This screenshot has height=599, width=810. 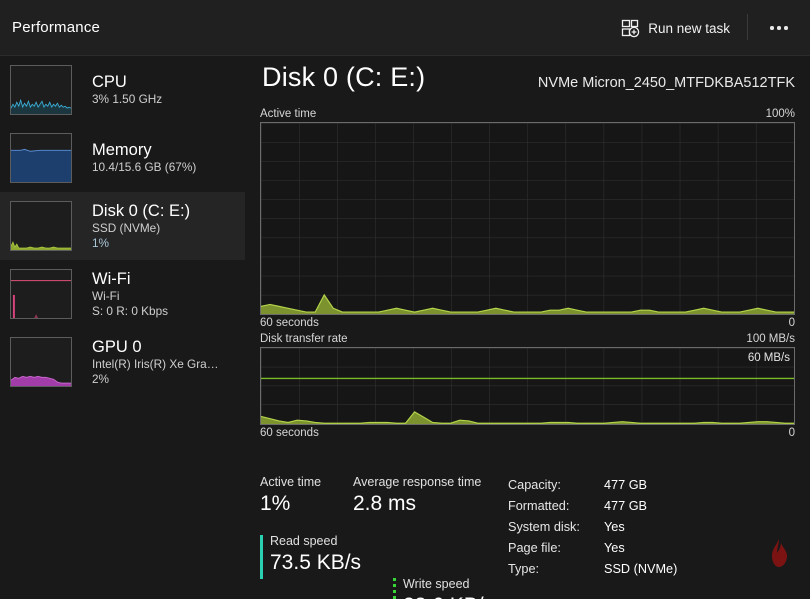 What do you see at coordinates (127, 99) in the screenshot?
I see `sidebar-item-sub1: 3% 1.50 GHz` at bounding box center [127, 99].